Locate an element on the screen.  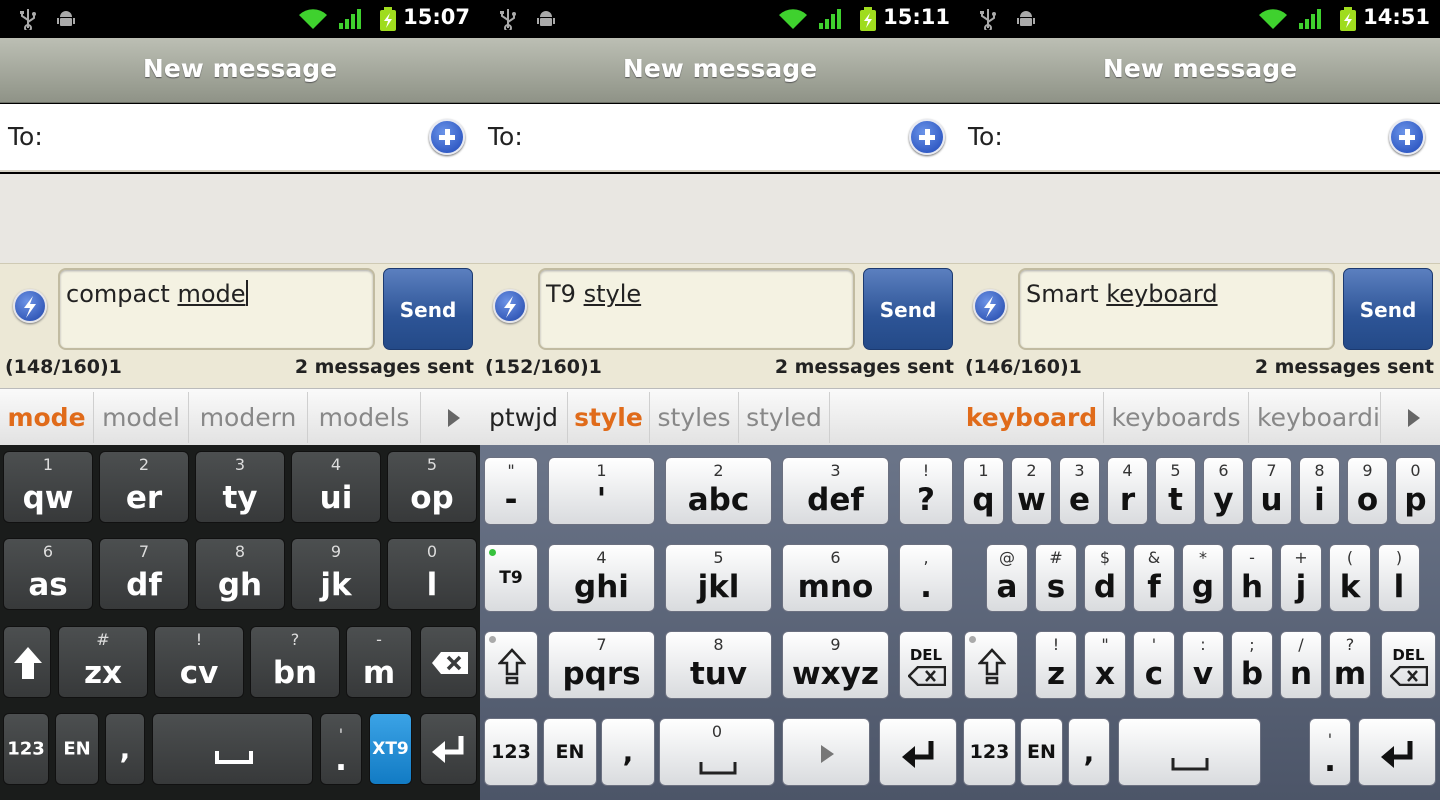
key: (k is located at coordinates (1350, 578).